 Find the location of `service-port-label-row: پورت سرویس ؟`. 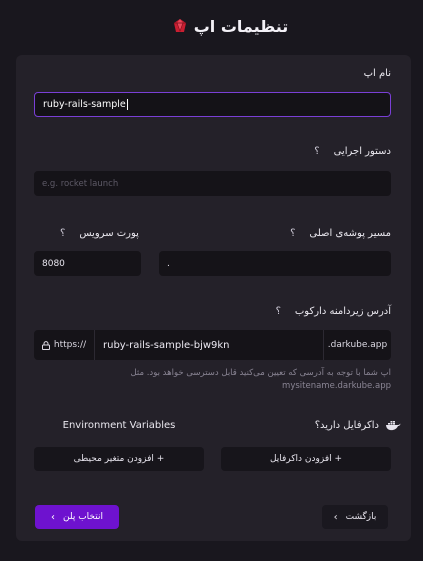

service-port-label-row: پورت سرویس ؟ is located at coordinates (99, 233).